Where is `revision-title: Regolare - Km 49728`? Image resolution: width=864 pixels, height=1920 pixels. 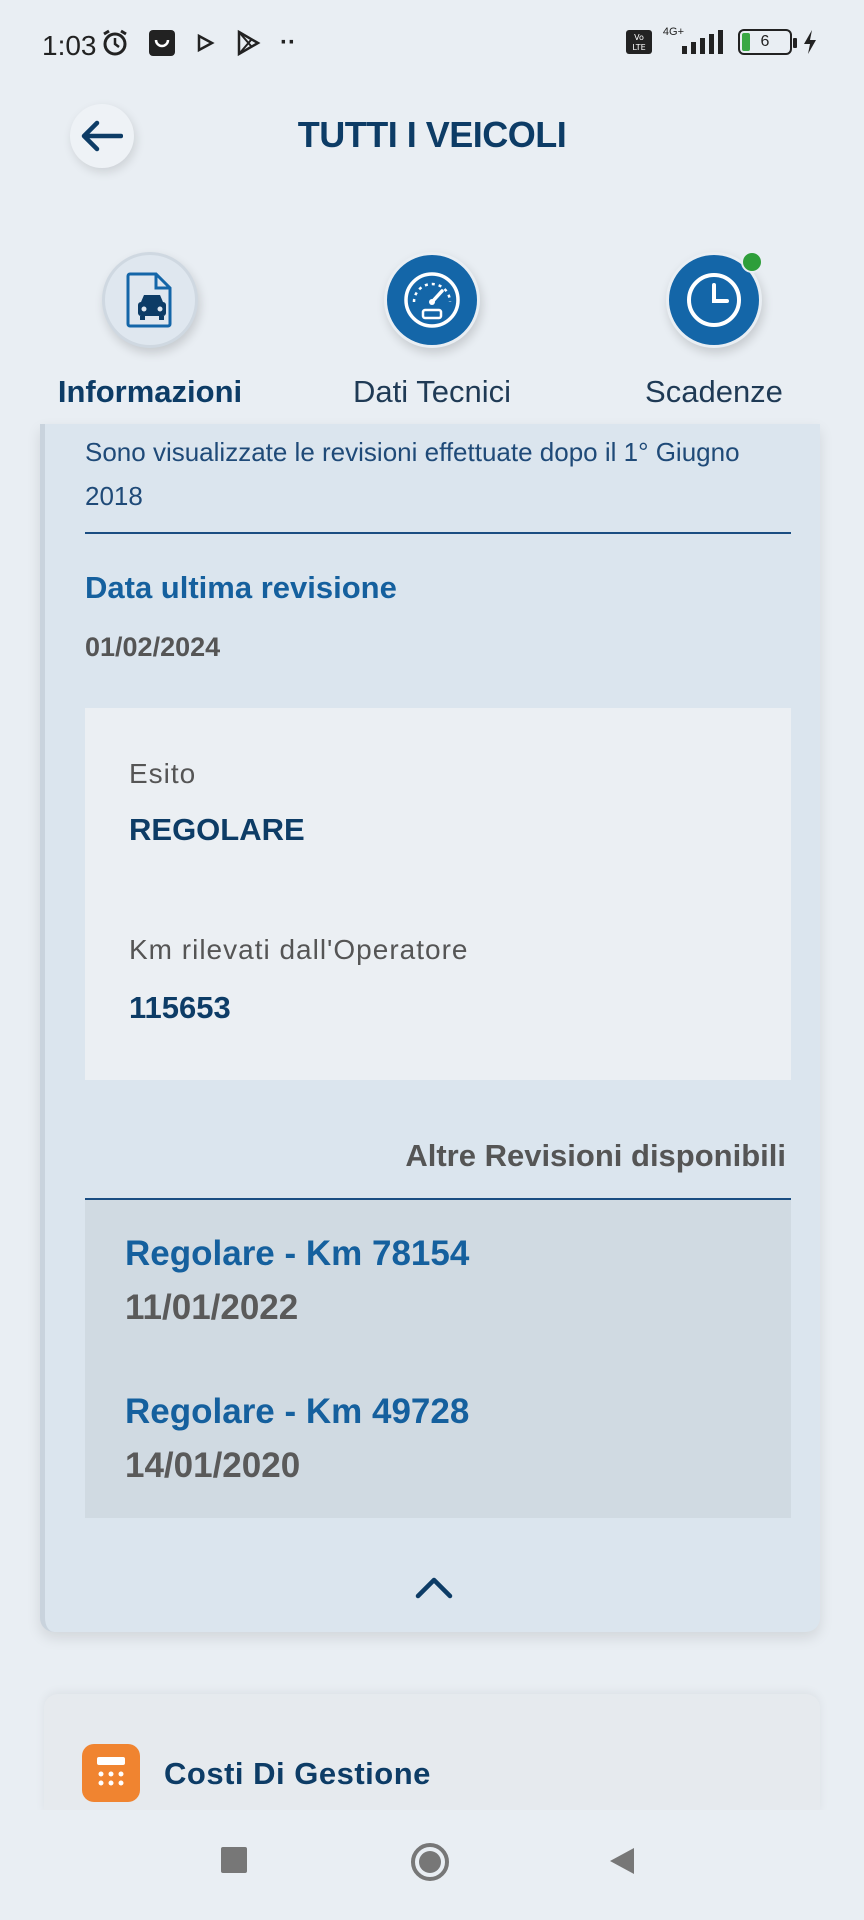 revision-title: Regolare - Km 49728 is located at coordinates (297, 1411).